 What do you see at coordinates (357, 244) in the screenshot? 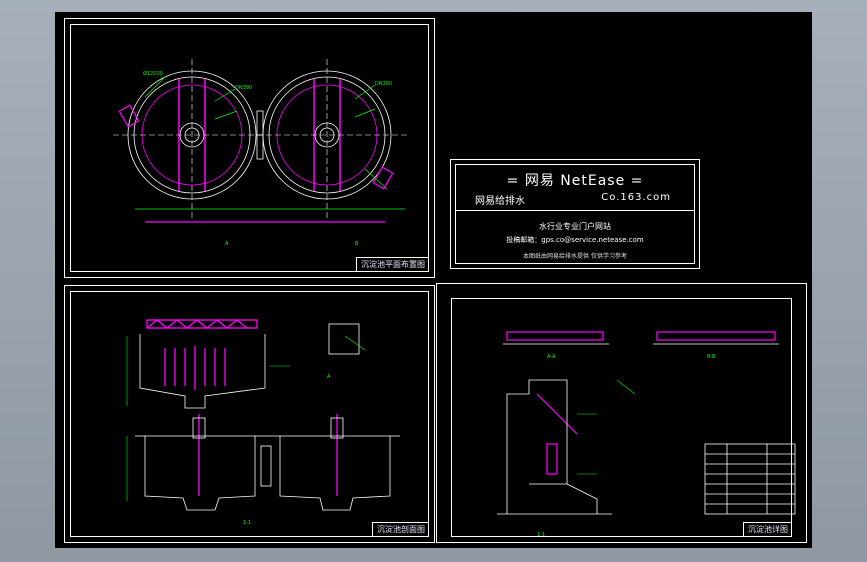
I see `svg-text: B` at bounding box center [357, 244].